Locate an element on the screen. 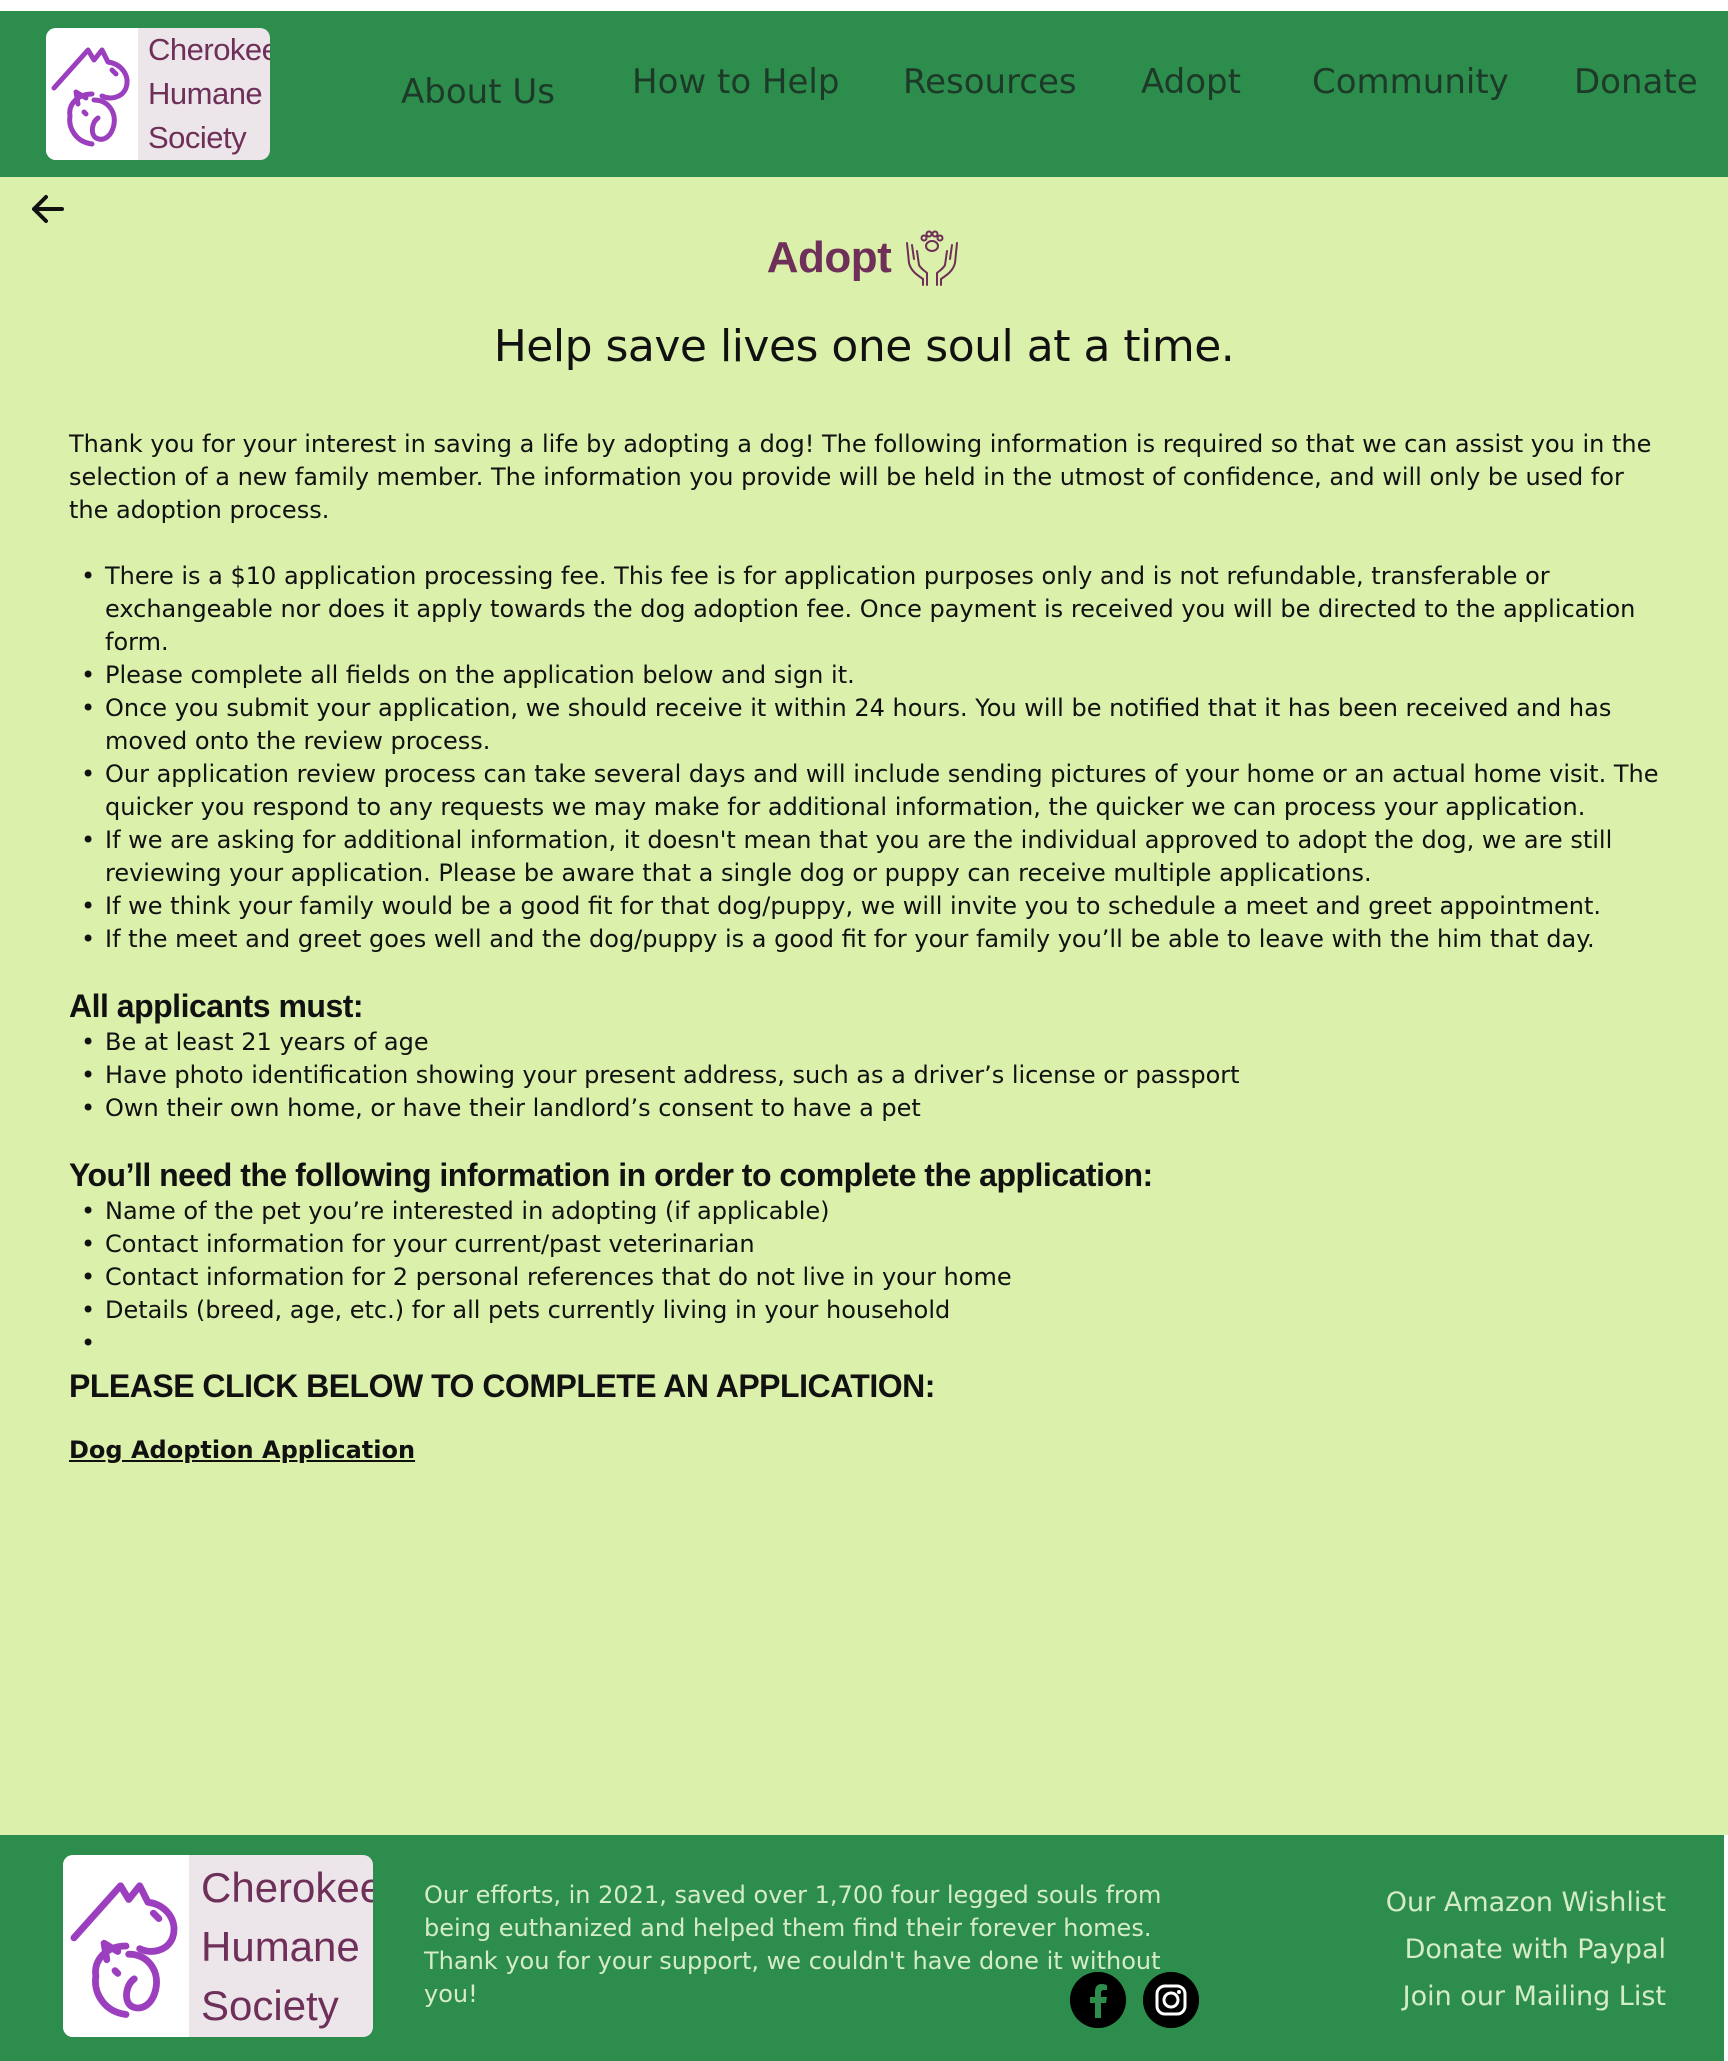 This screenshot has height=2061, width=1728. list-item: • is located at coordinates (88, 1343).